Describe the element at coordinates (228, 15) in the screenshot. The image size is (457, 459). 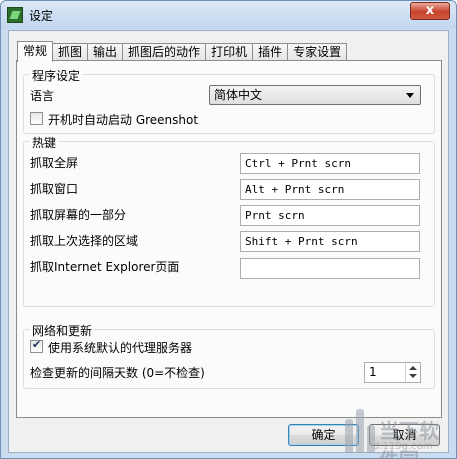
I see `title-bar: 设定 x` at that location.